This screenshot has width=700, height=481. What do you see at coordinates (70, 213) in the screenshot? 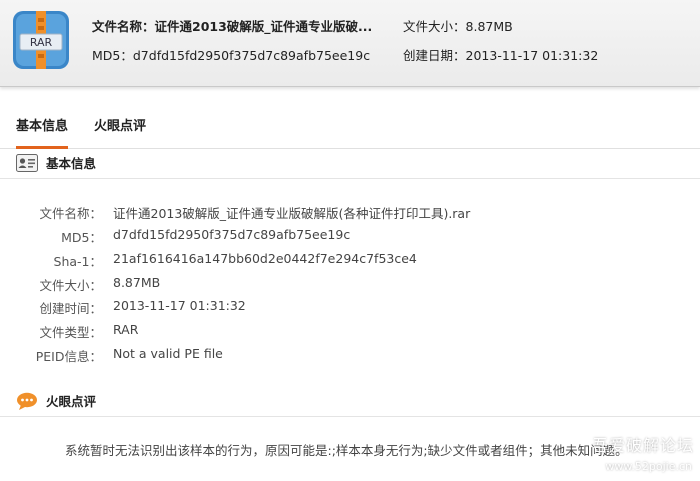
I see `info-key: 文件名称：` at bounding box center [70, 213].